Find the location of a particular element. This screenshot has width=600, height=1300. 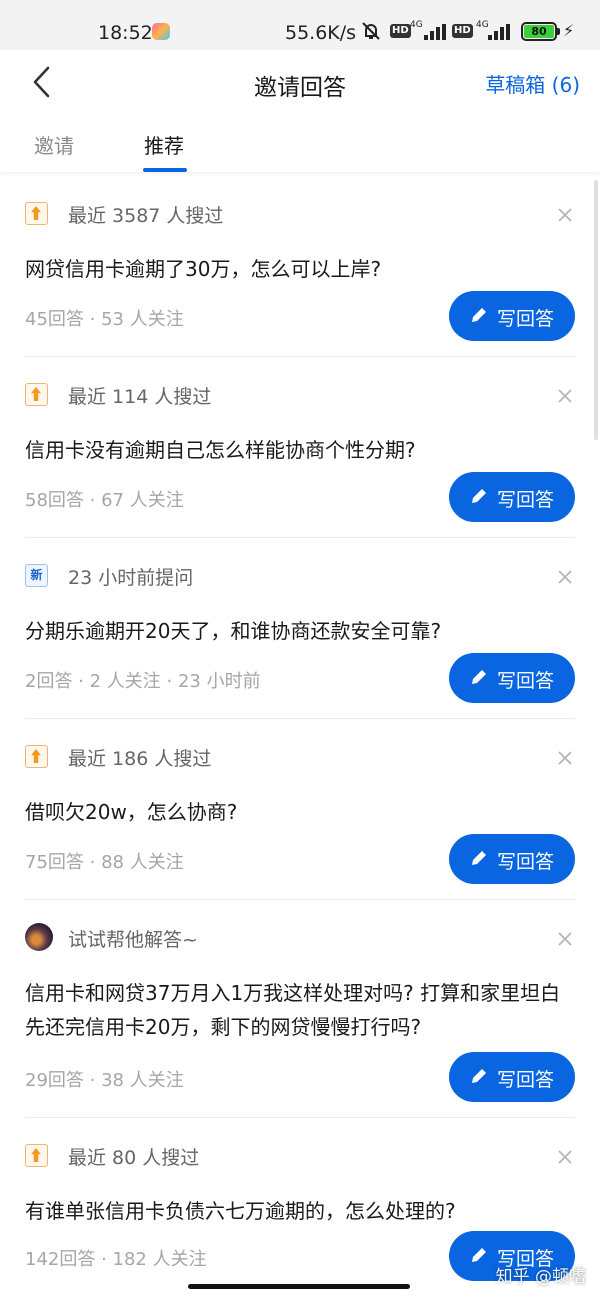

question-title: 网贷信用卡逾期了30万，怎么可以上岸? is located at coordinates (300, 269).